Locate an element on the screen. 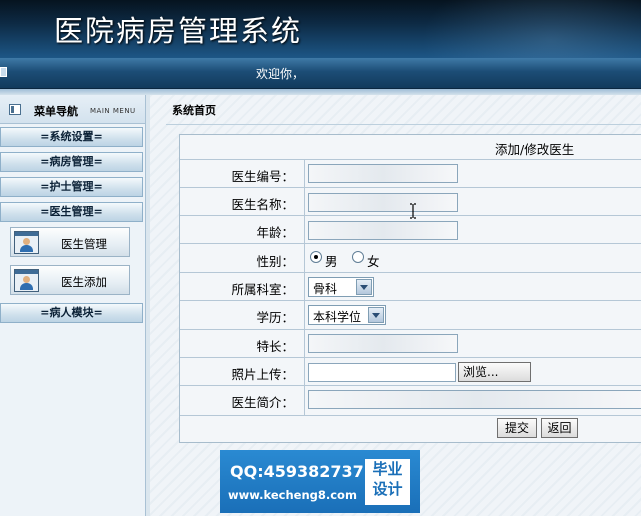  divider is located at coordinates (403, 124).